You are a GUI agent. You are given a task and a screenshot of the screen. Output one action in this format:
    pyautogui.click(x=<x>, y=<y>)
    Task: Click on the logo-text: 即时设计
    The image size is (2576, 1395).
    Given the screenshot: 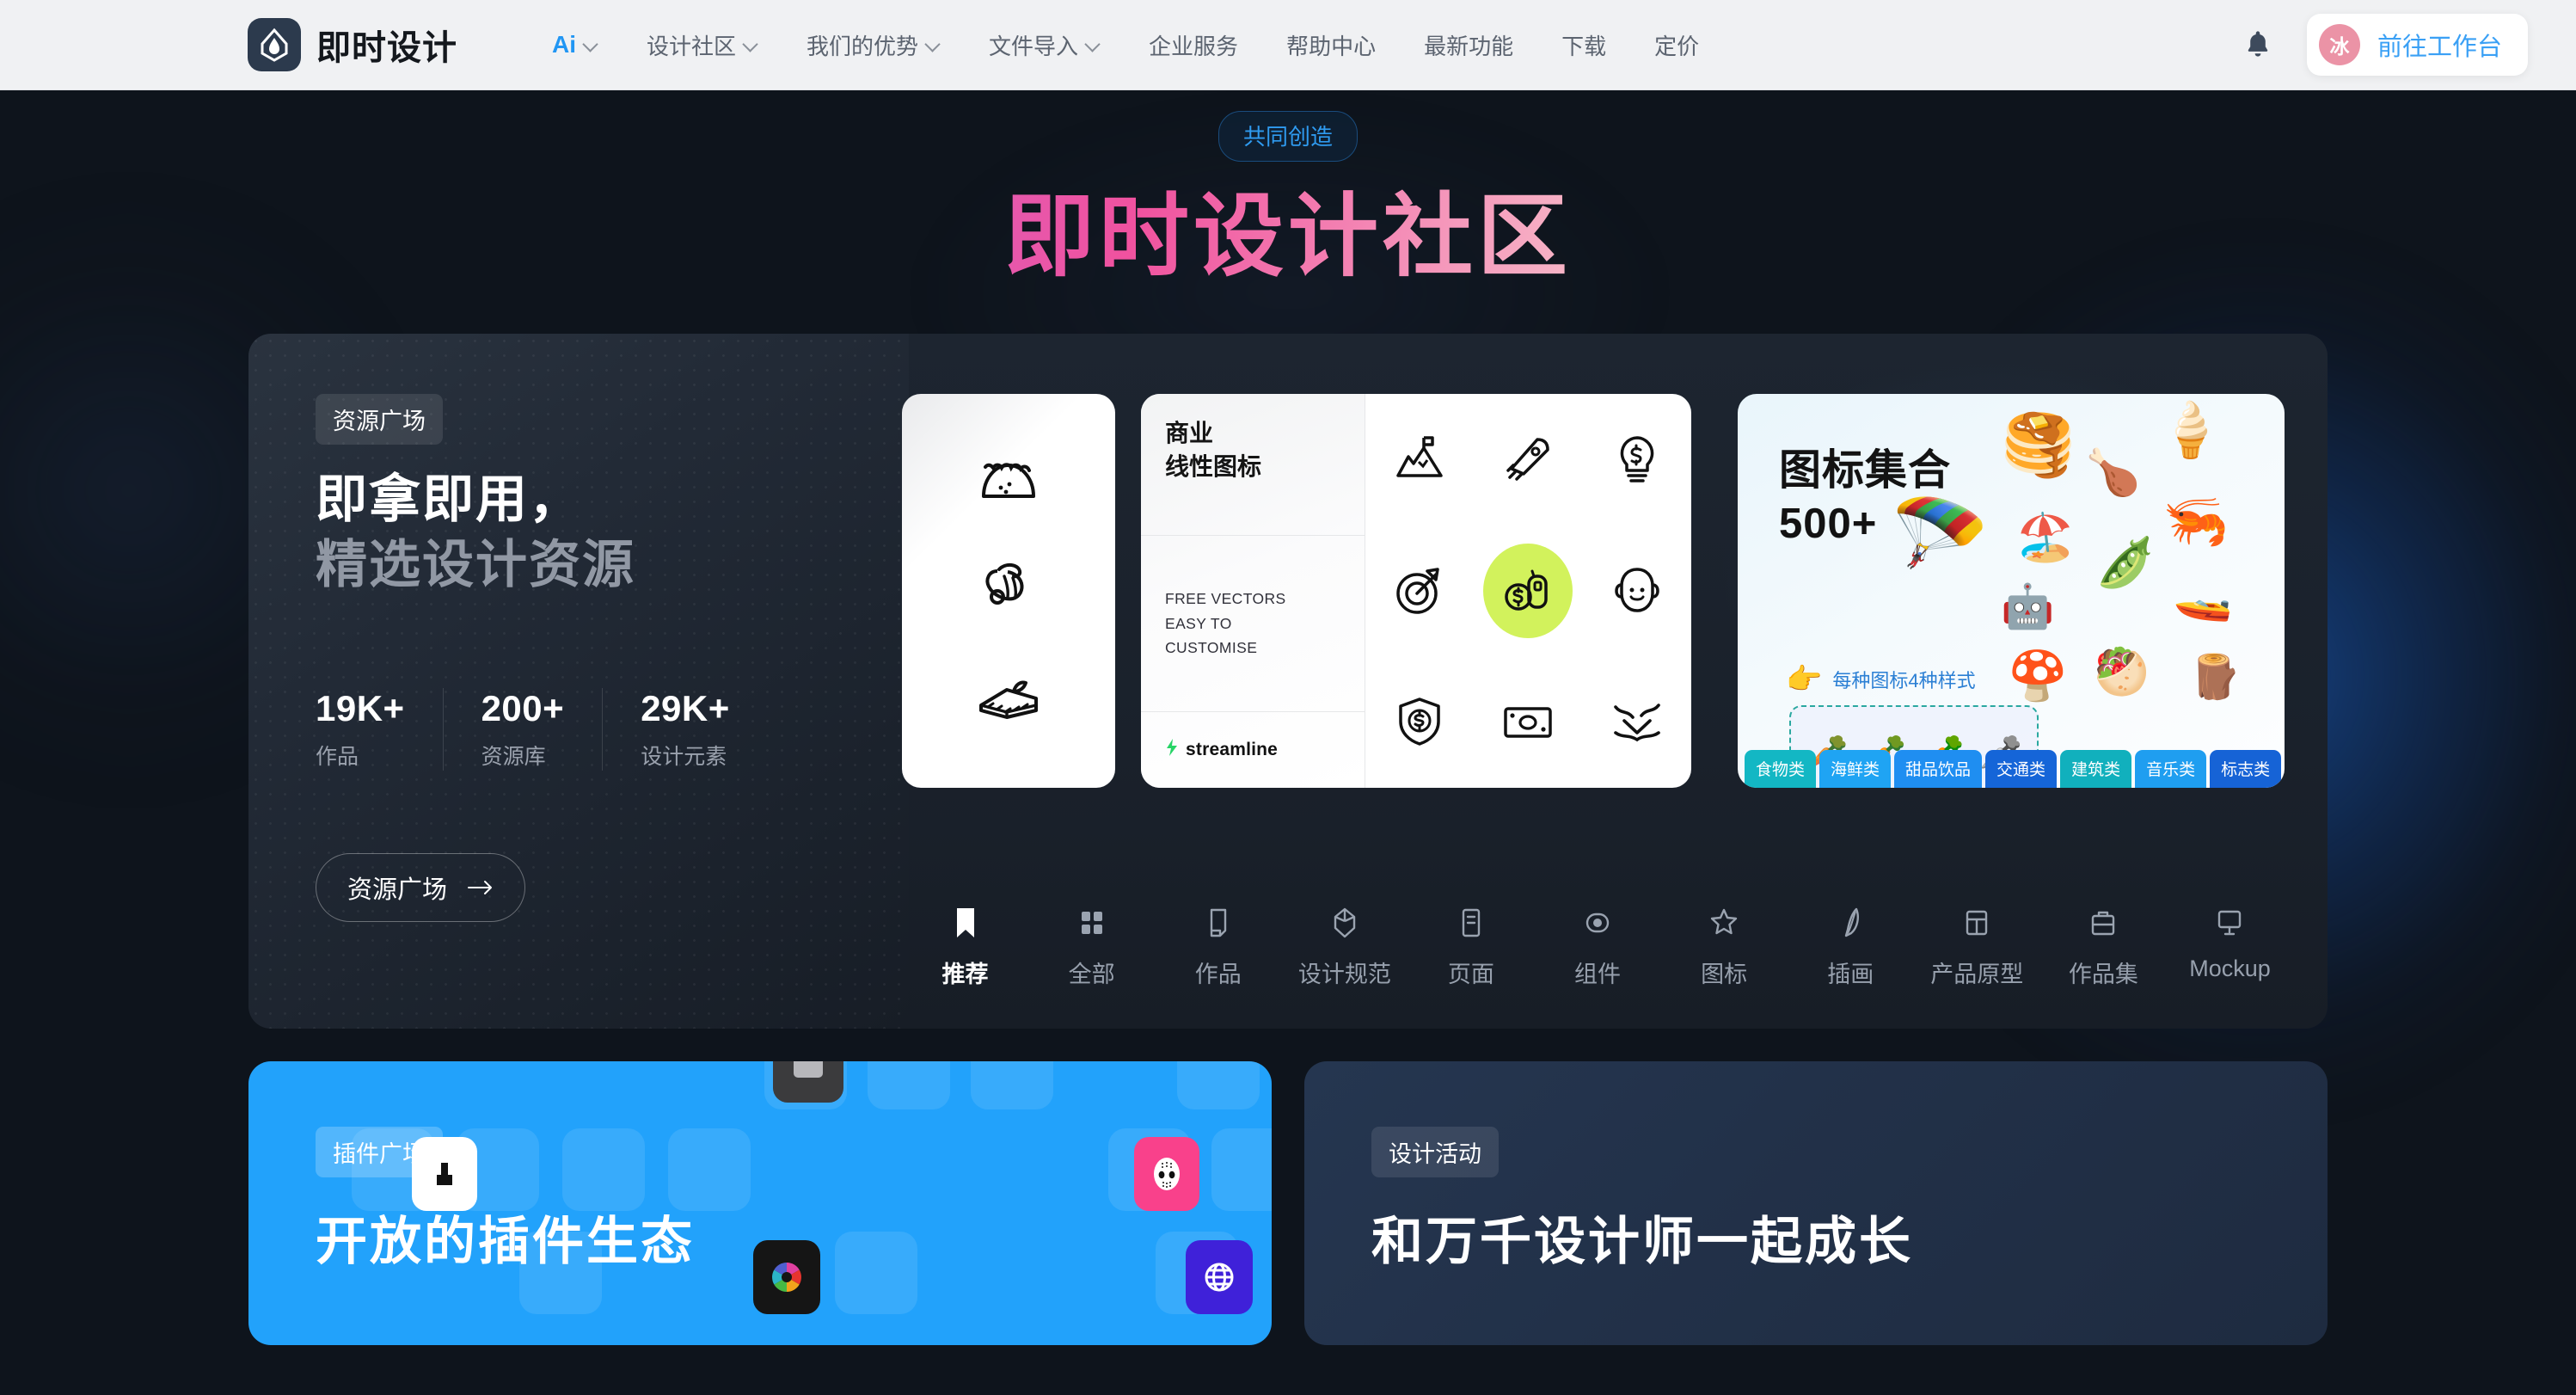 What is the action you would take?
    pyautogui.click(x=386, y=48)
    